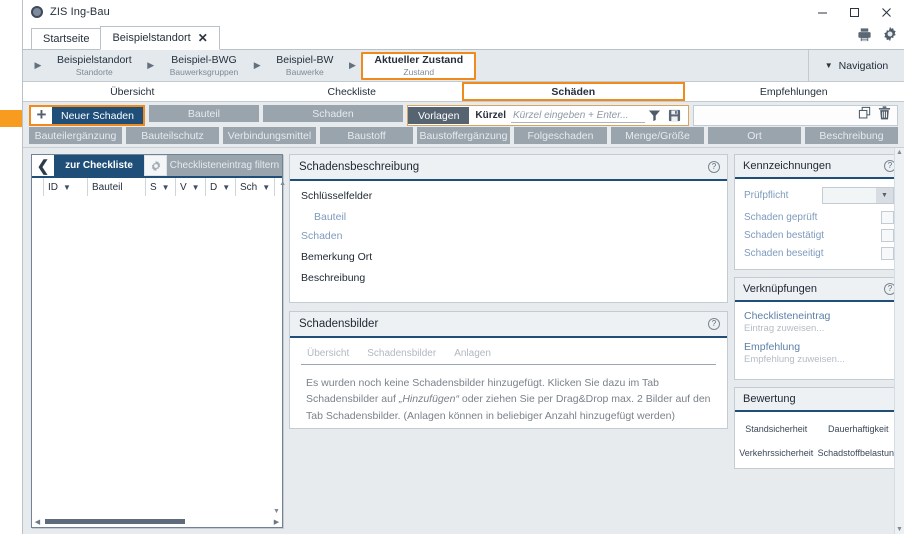 The image size is (904, 534). Describe the element at coordinates (276, 355) in the screenshot. I see `vertical-scrollbar: ▼` at that location.